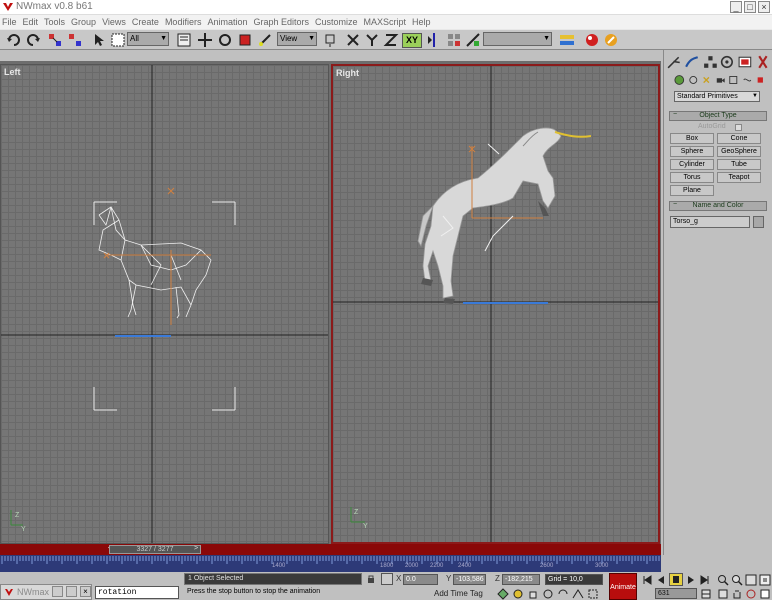 The image size is (772, 600). Describe the element at coordinates (155, 549) in the screenshot. I see `time-slider-thumb: 3327 / 3277` at that location.